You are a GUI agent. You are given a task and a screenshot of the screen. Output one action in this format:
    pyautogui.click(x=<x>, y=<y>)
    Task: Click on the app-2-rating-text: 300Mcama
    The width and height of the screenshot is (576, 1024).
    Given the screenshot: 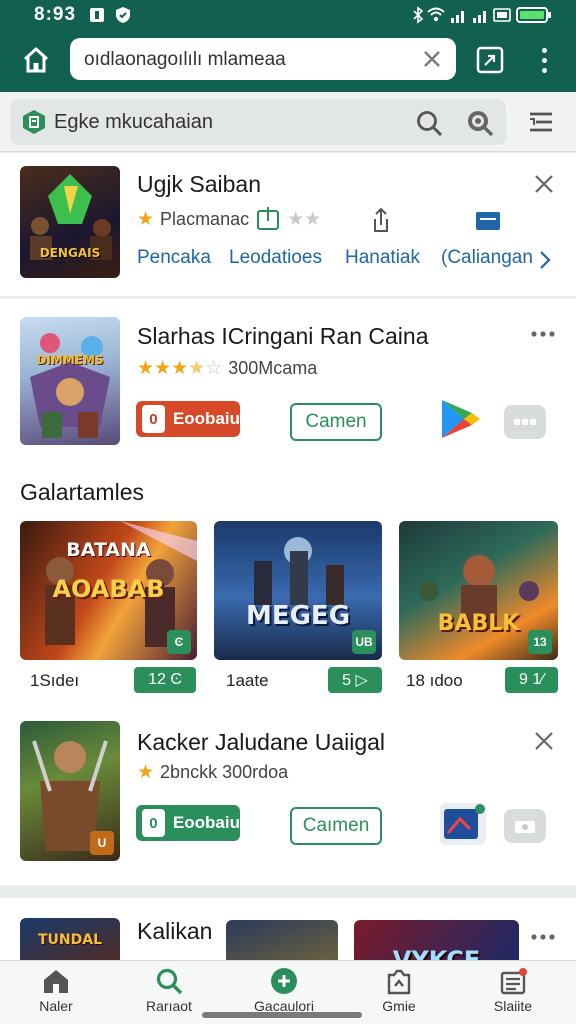 What is the action you would take?
    pyautogui.click(x=273, y=368)
    